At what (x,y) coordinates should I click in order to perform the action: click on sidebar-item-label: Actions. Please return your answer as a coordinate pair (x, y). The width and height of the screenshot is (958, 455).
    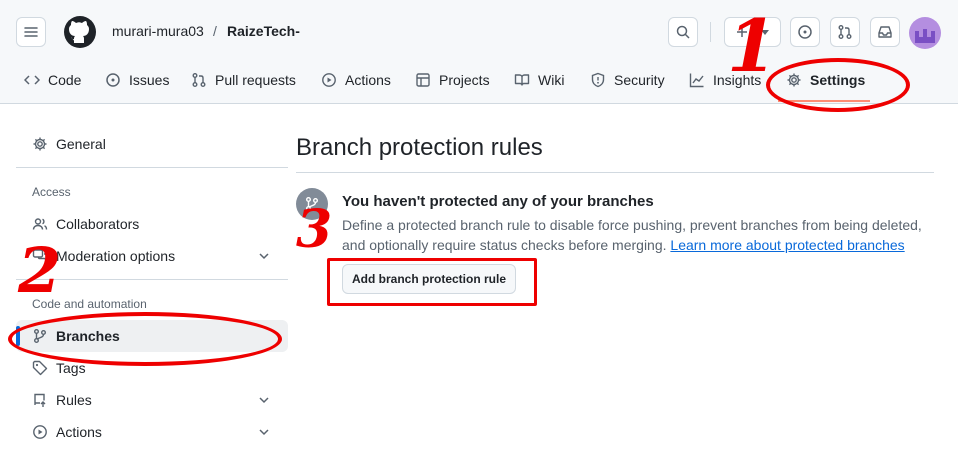
    Looking at the image, I should click on (79, 432).